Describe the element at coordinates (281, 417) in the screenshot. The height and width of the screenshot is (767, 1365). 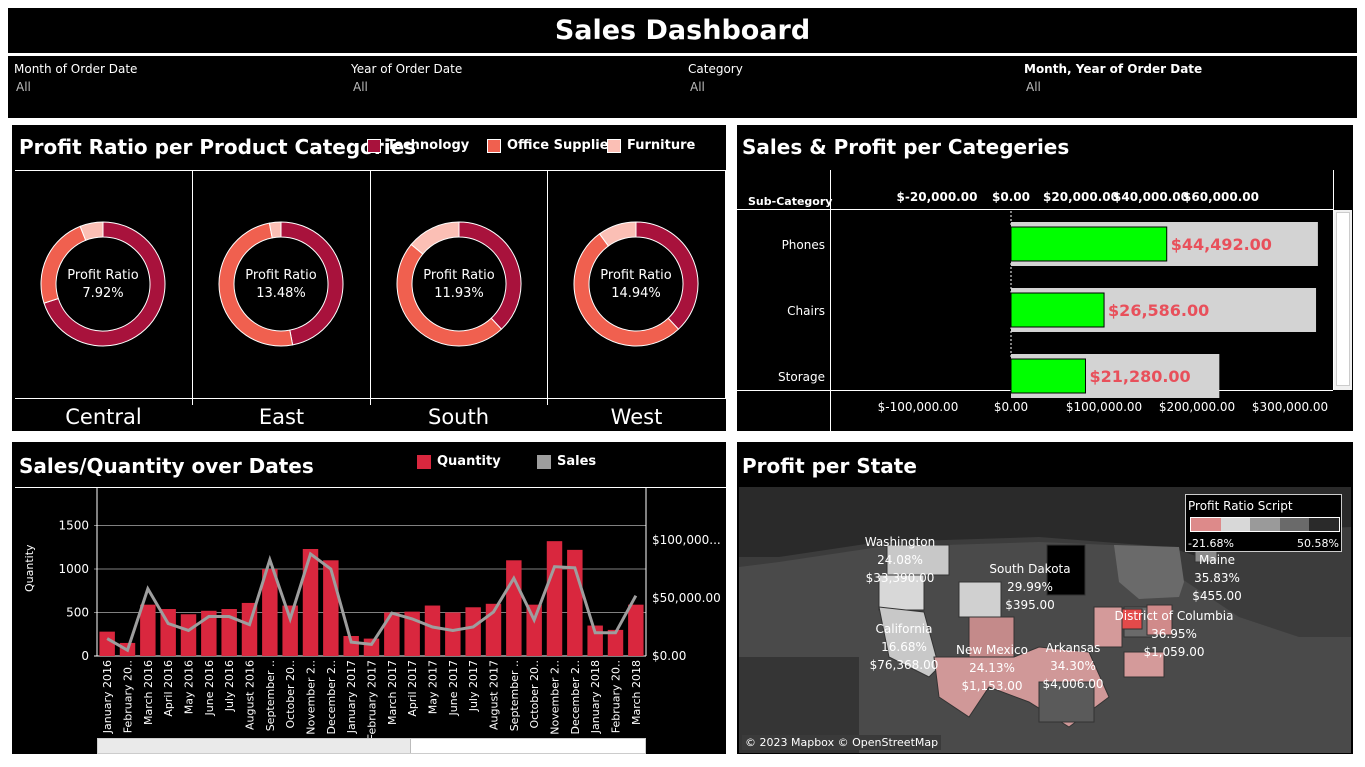
I see `region-name-east: East` at that location.